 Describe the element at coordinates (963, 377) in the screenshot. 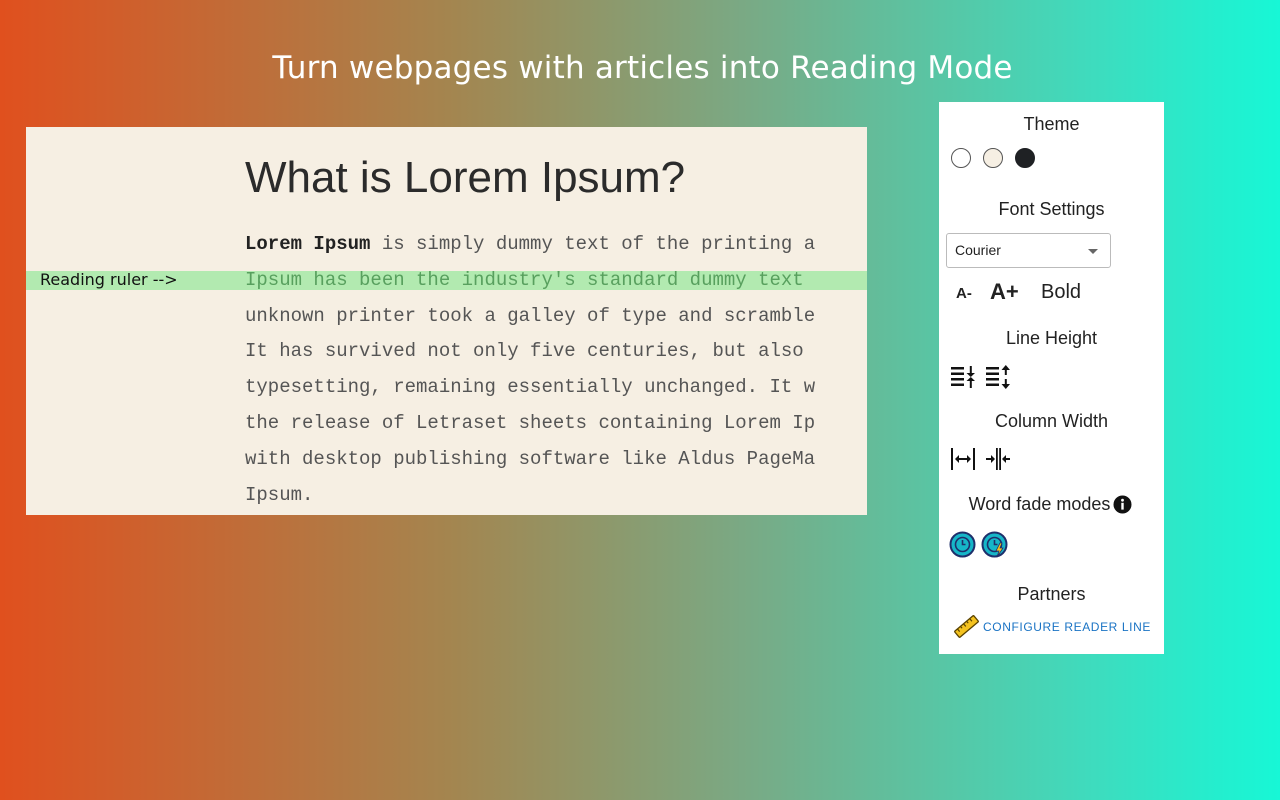

I see `line-height-decrease-icon` at that location.